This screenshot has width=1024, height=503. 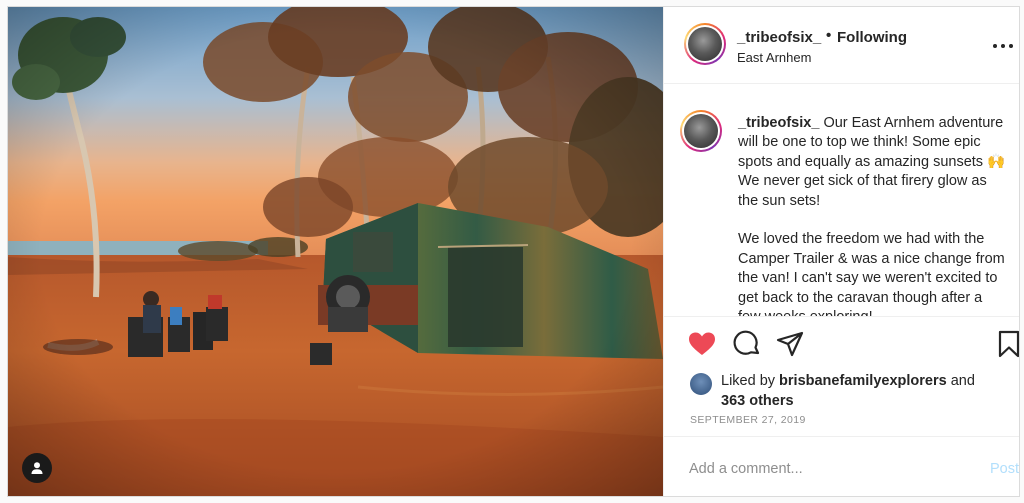 I want to click on tagged-users-button, so click(x=37, y=468).